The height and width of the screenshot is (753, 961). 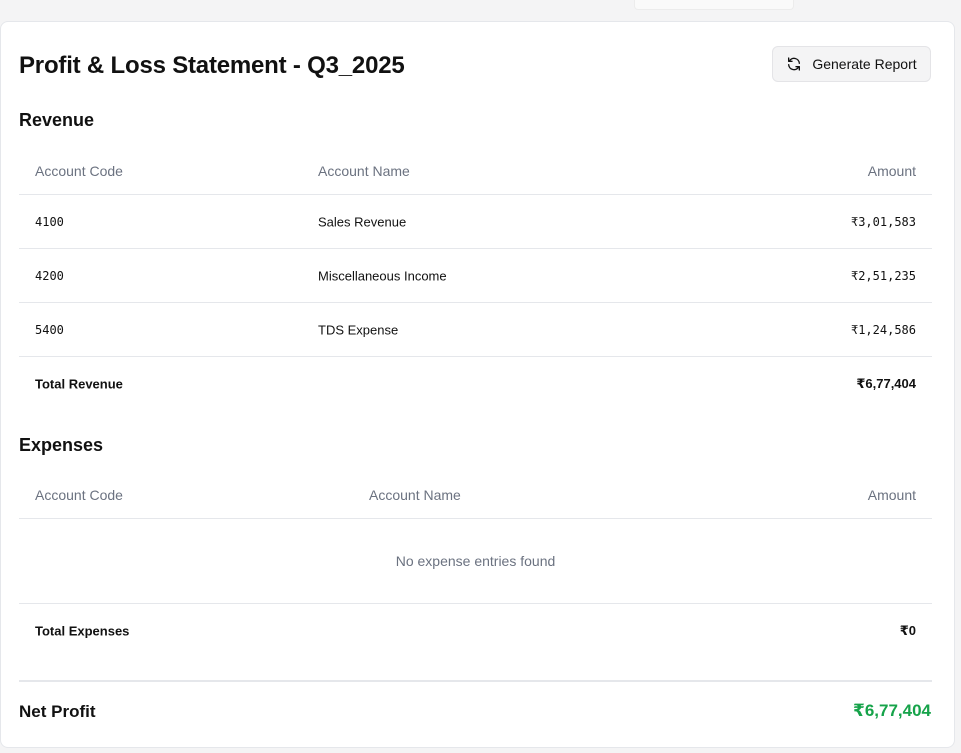 What do you see at coordinates (382, 275) in the screenshot?
I see `account-name: Miscellaneous Income` at bounding box center [382, 275].